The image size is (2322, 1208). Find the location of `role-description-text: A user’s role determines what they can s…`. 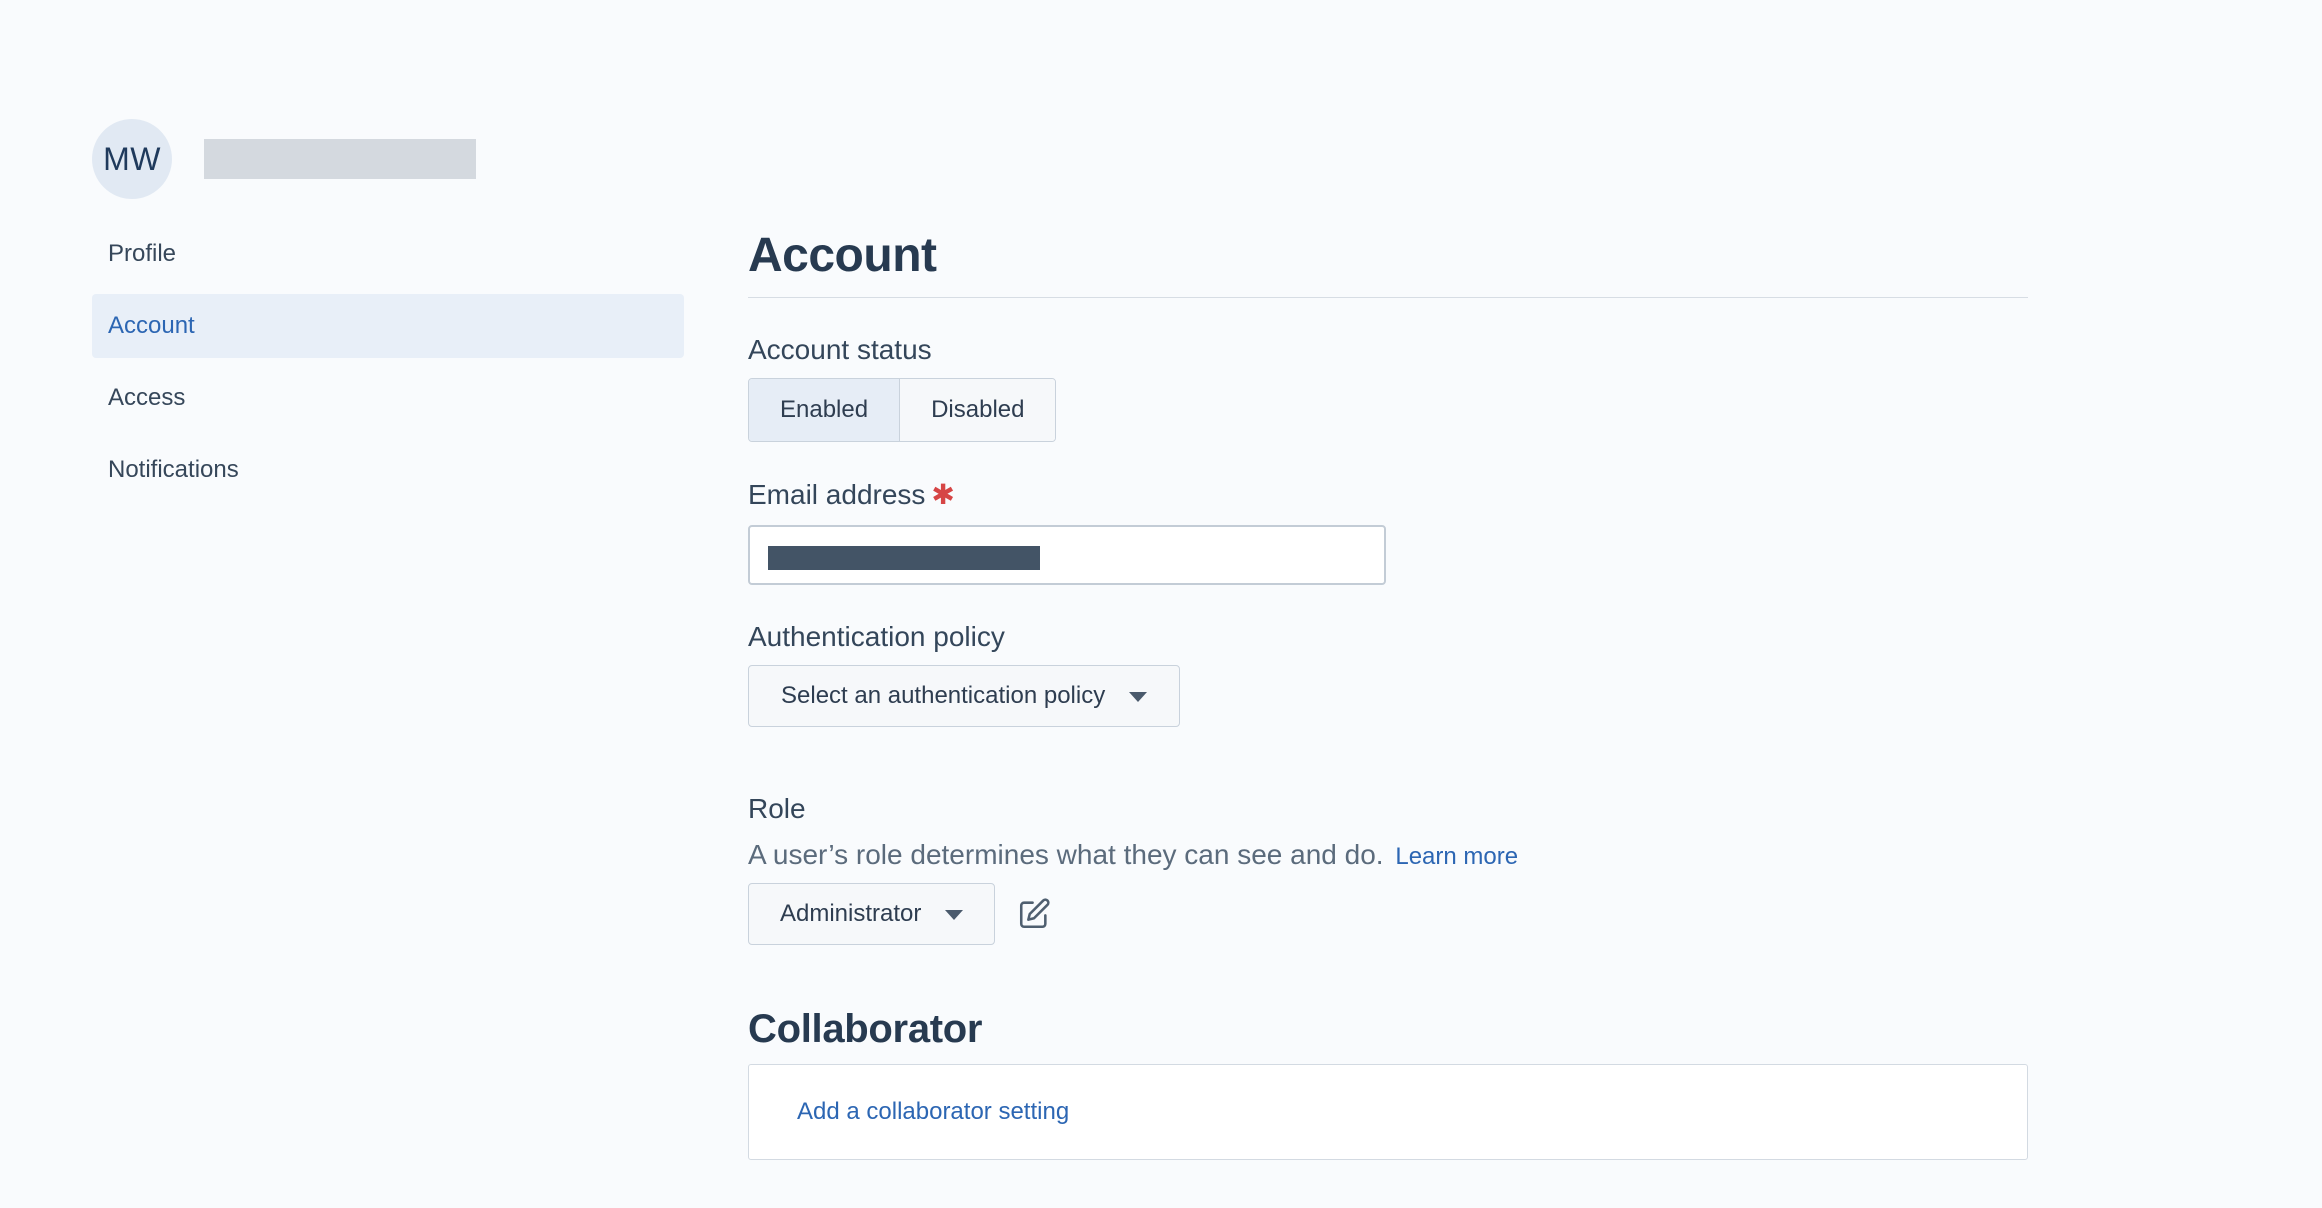

role-description-text: A user’s role determines what they can s… is located at coordinates (1066, 854).